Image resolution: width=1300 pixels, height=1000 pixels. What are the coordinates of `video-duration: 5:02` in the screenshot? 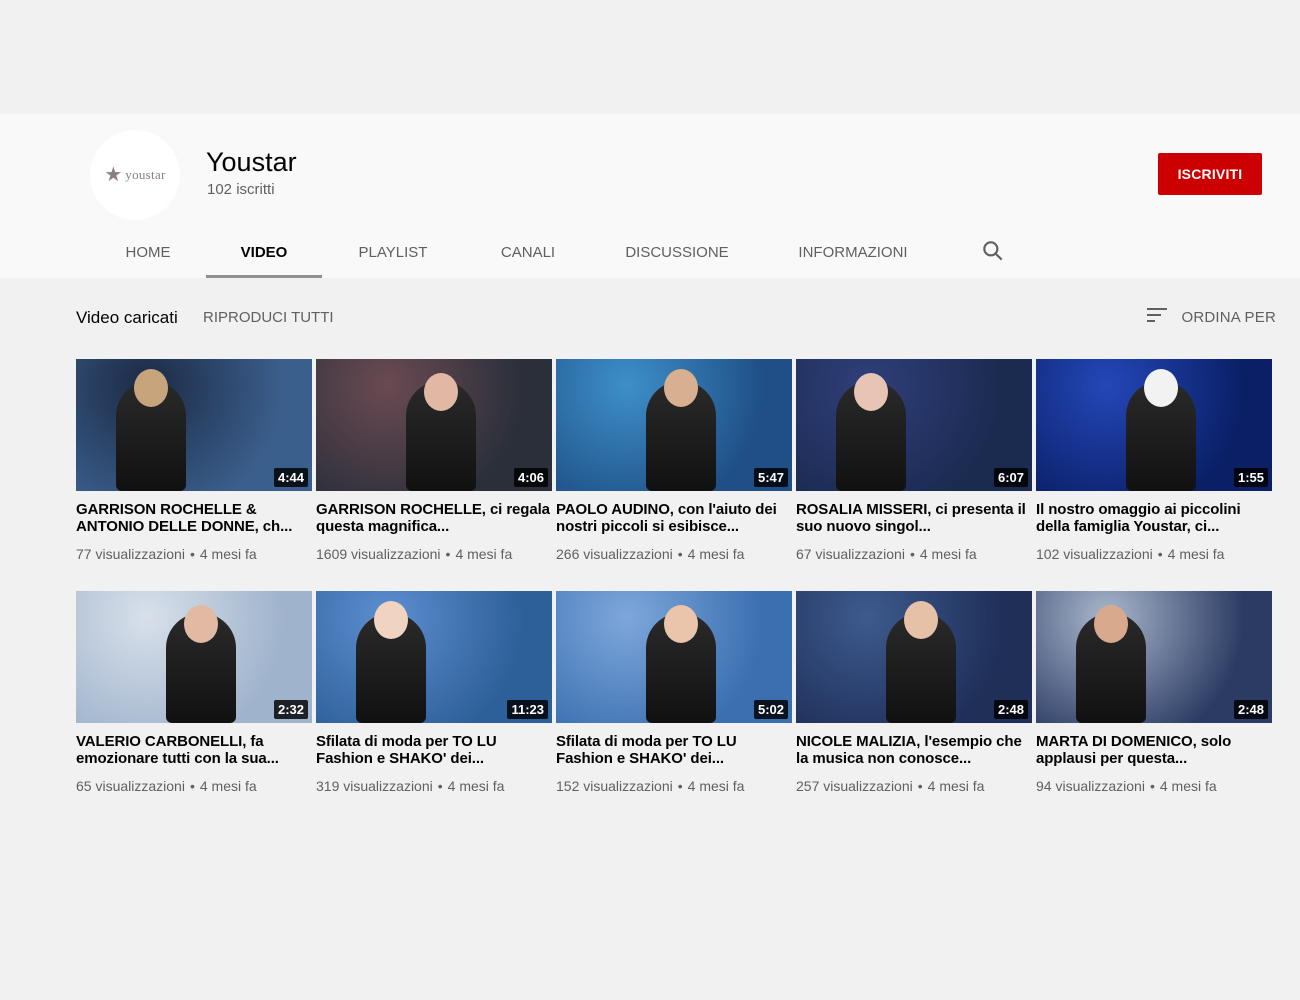 It's located at (770, 709).